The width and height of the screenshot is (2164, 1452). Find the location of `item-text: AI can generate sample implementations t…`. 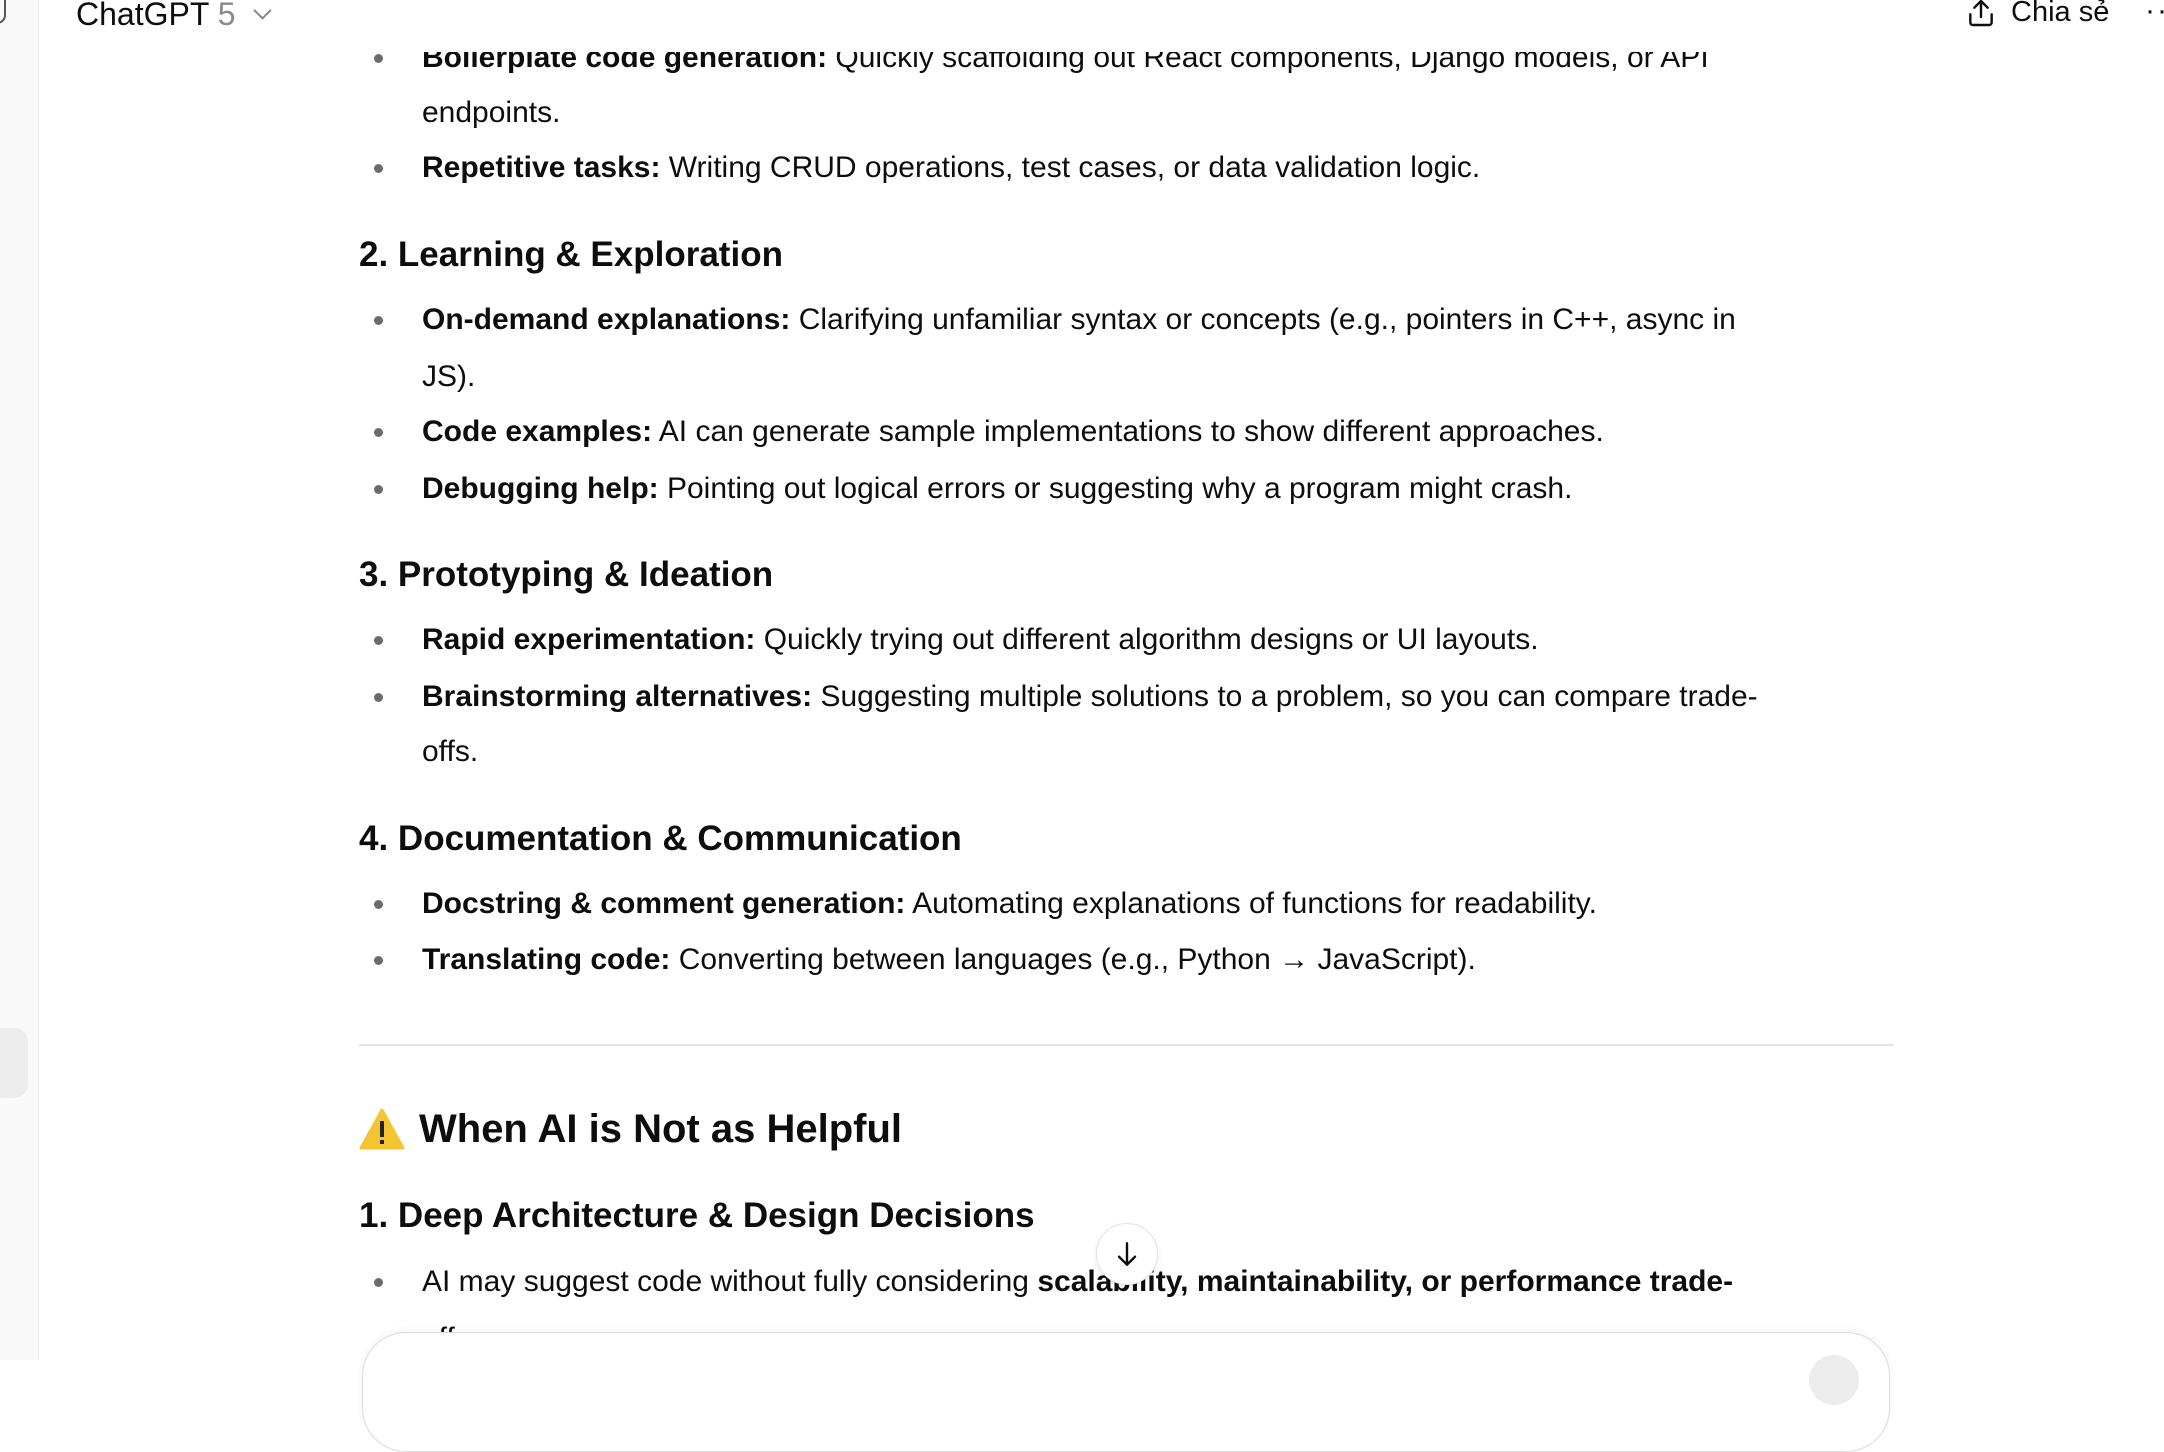

item-text: AI can generate sample implementations t… is located at coordinates (1128, 431).